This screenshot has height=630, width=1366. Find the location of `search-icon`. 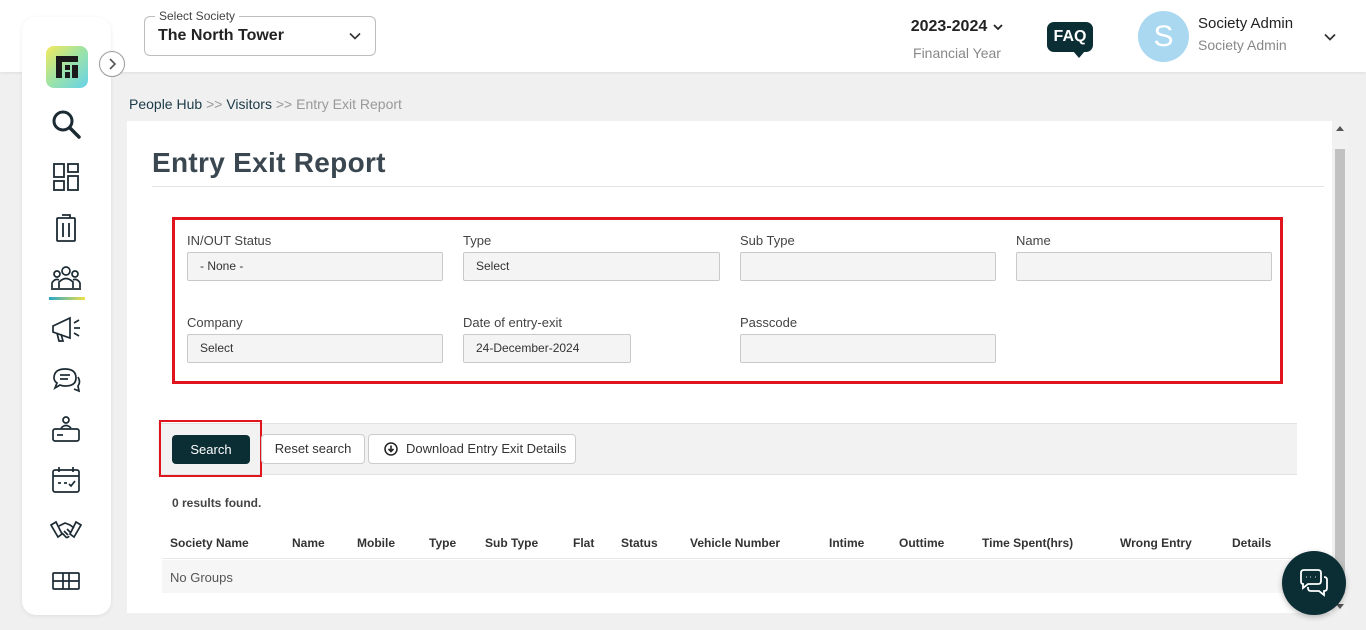

search-icon is located at coordinates (66, 124).